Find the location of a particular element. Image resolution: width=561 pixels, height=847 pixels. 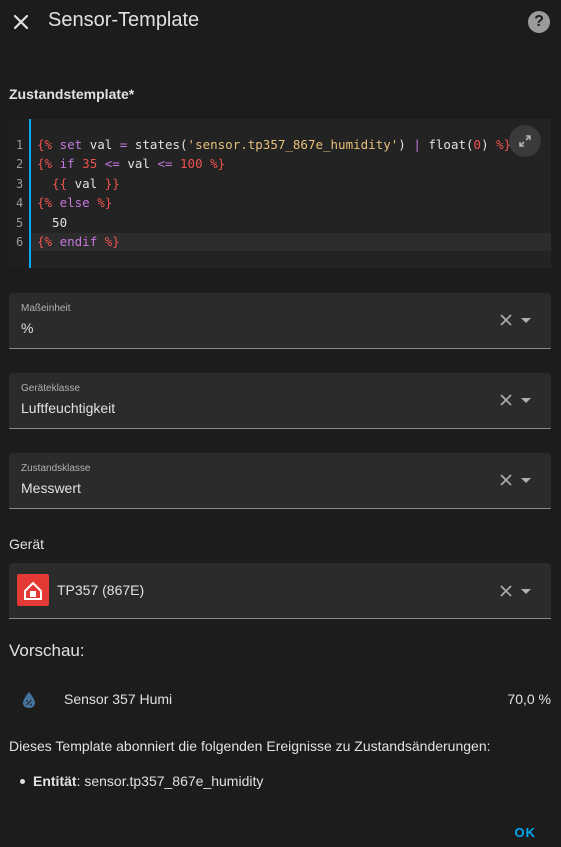

device-class-value: Luftfeuchtigkeit is located at coordinates (68, 408).